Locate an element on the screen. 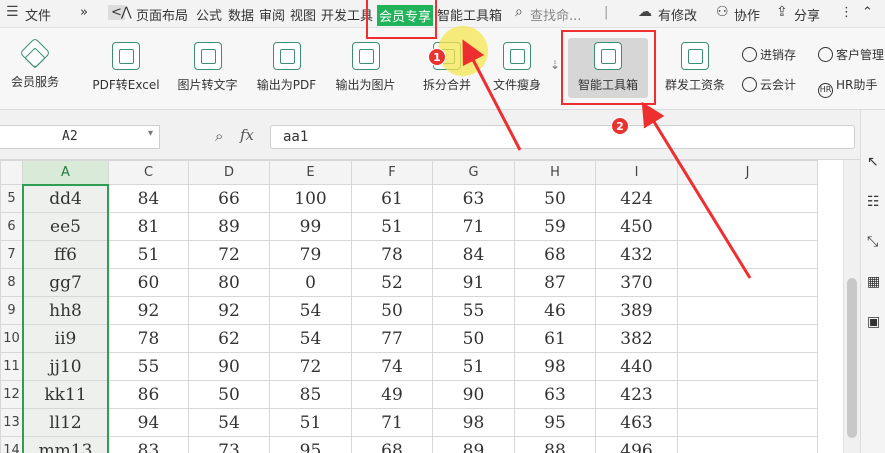 This screenshot has width=885, height=453. step-badge-1: 1 is located at coordinates (437, 57).